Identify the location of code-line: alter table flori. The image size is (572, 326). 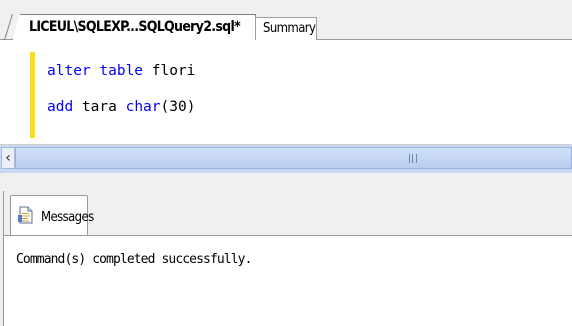
(121, 71).